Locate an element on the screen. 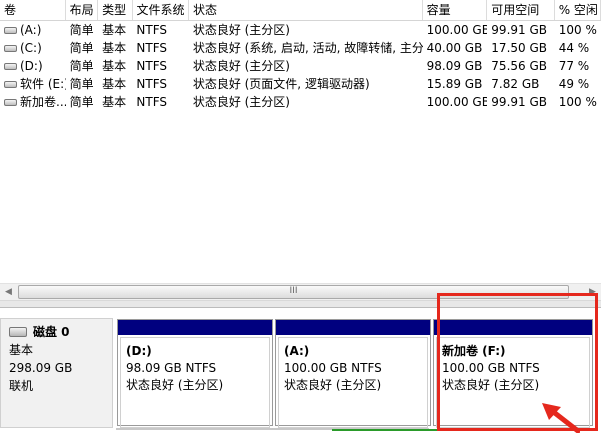 This screenshot has height=433, width=601. volume-percent-free: 44 % is located at coordinates (574, 48).